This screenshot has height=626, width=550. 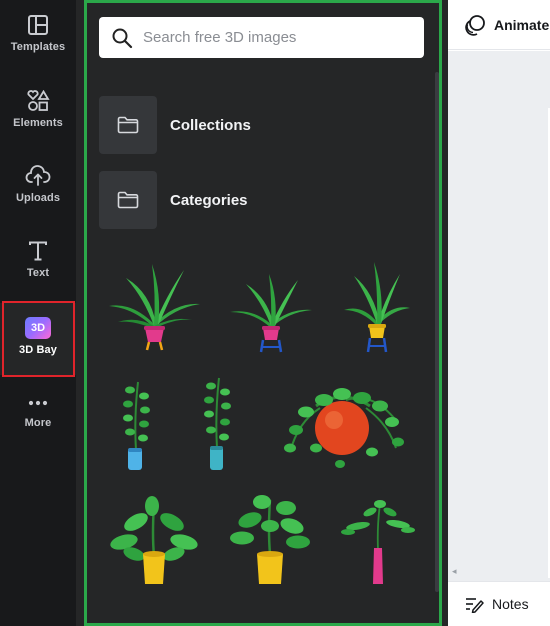 What do you see at coordinates (38, 416) in the screenshot?
I see `sidebar-item-more: More` at bounding box center [38, 416].